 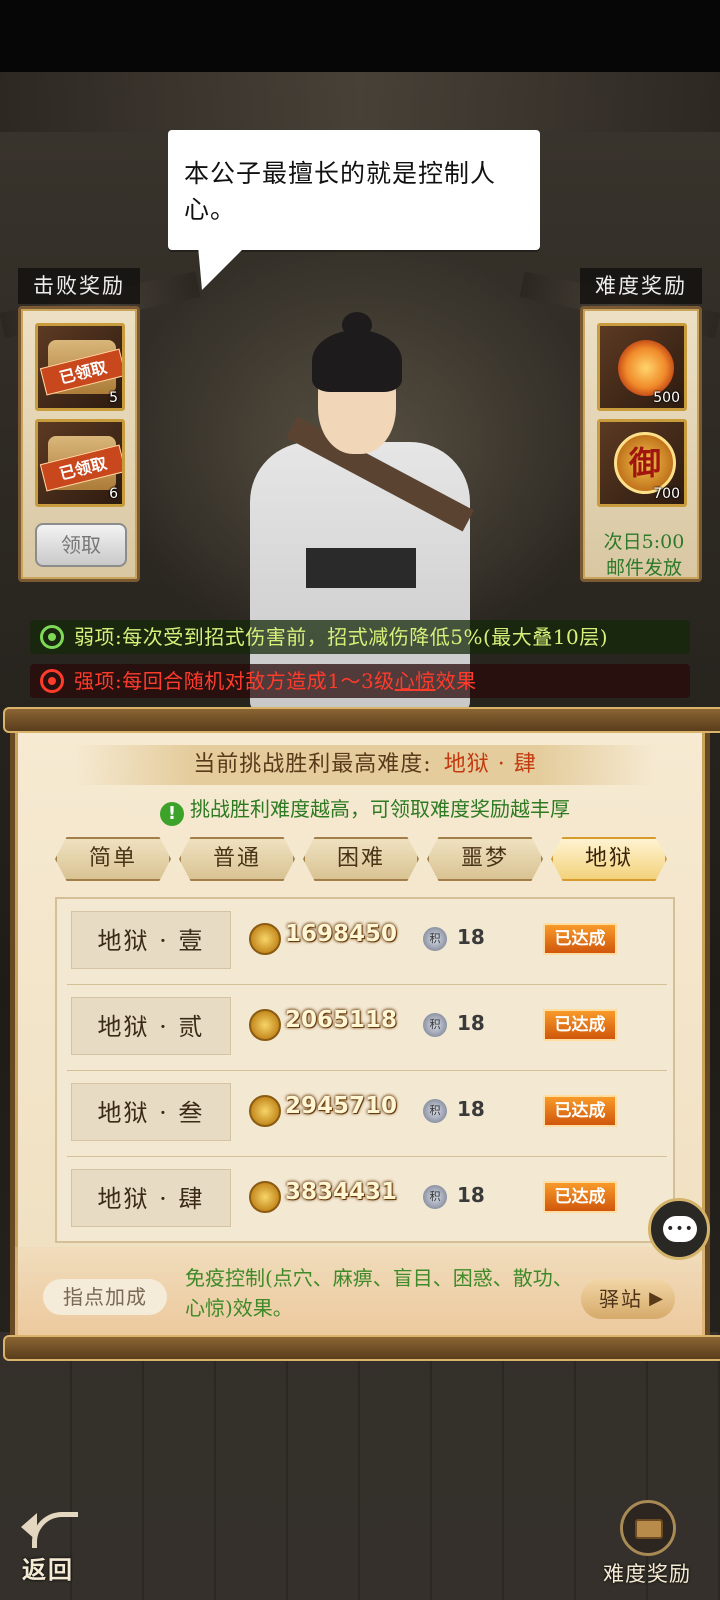 I want to click on level-row: 地狱 · 壹 1698450 积 18 已达成, so click(x=367, y=942).